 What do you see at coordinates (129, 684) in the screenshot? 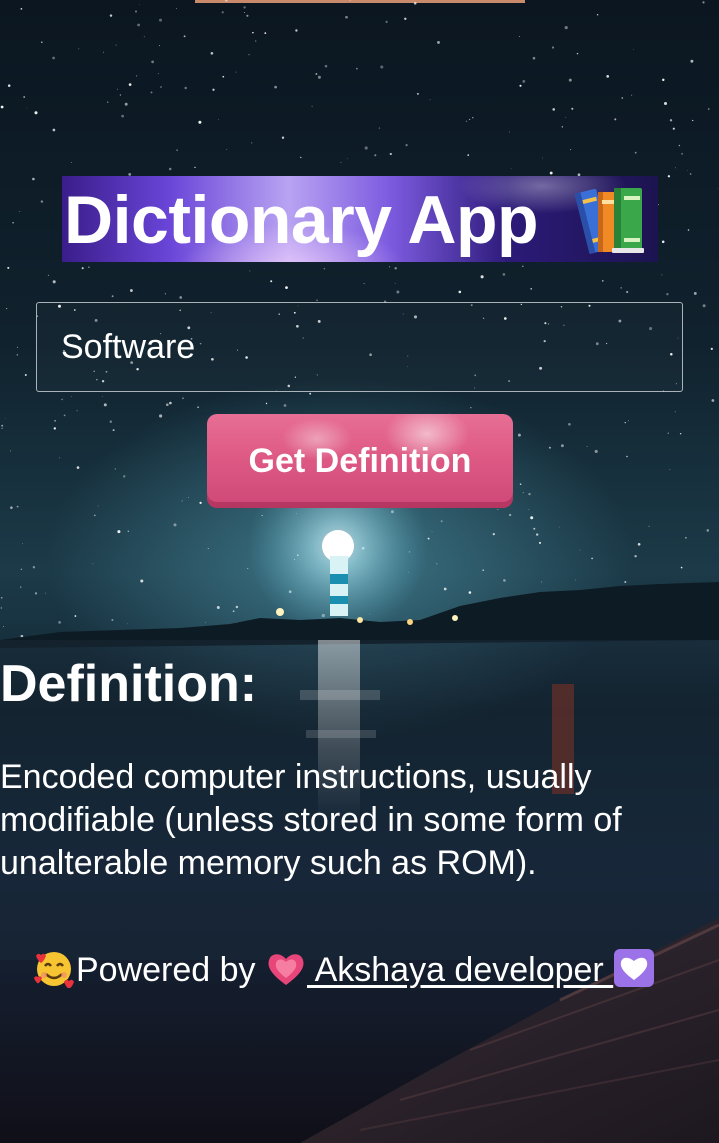
I see `definition-heading: Definition:` at bounding box center [129, 684].